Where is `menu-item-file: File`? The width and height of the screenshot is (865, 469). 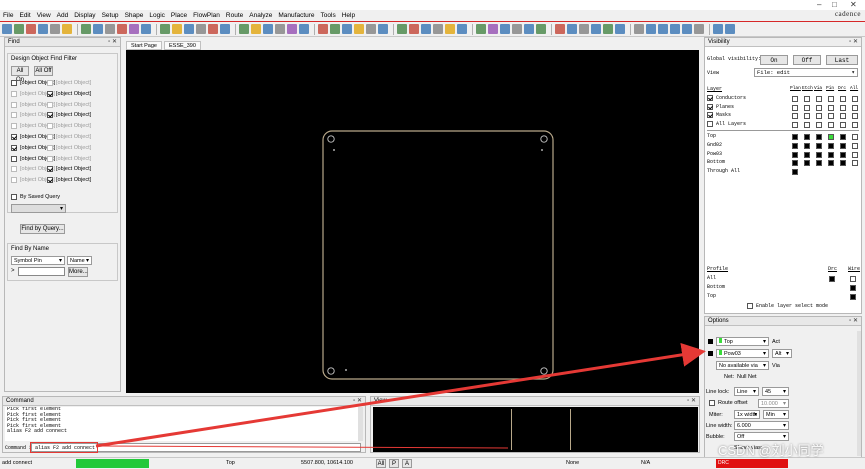 menu-item-file: File is located at coordinates (8, 15).